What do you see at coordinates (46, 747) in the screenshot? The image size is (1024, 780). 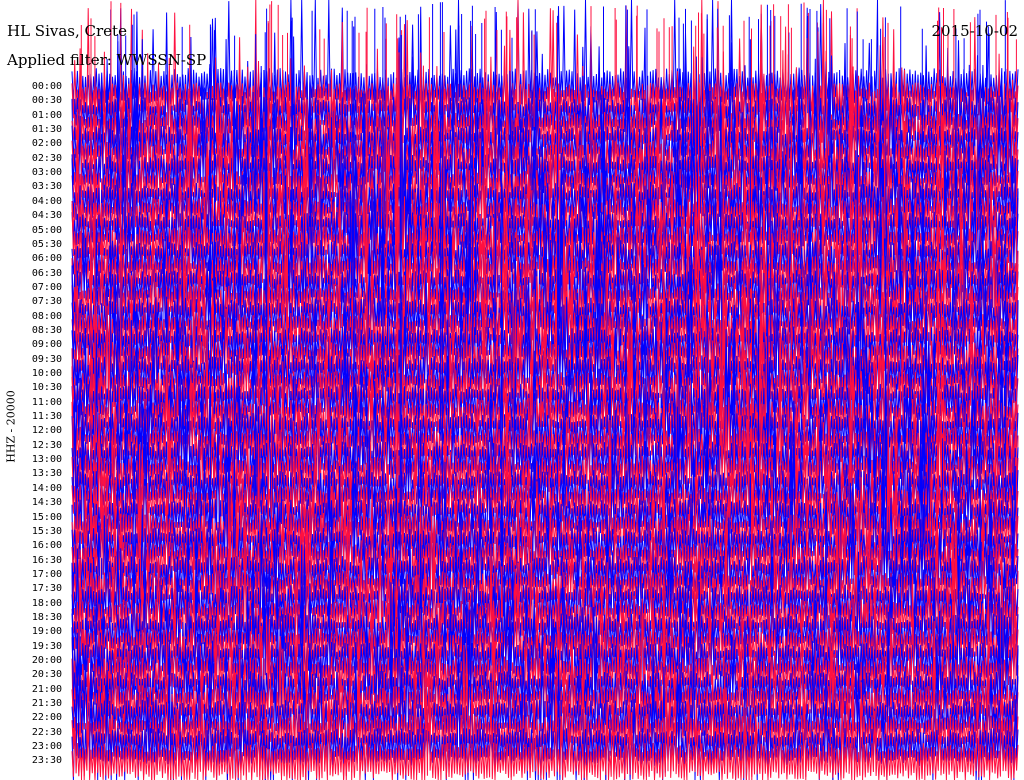 I see `y-tick-label: 23:00` at bounding box center [46, 747].